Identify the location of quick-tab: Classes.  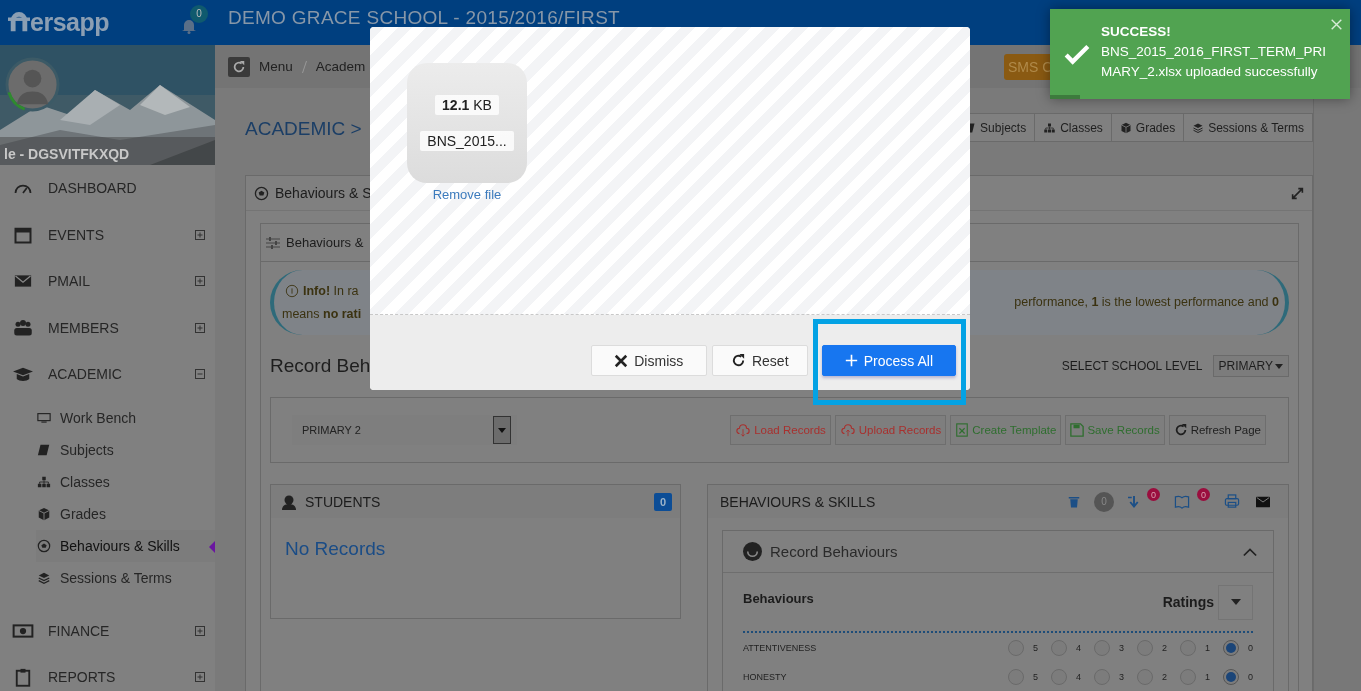
(1073, 127).